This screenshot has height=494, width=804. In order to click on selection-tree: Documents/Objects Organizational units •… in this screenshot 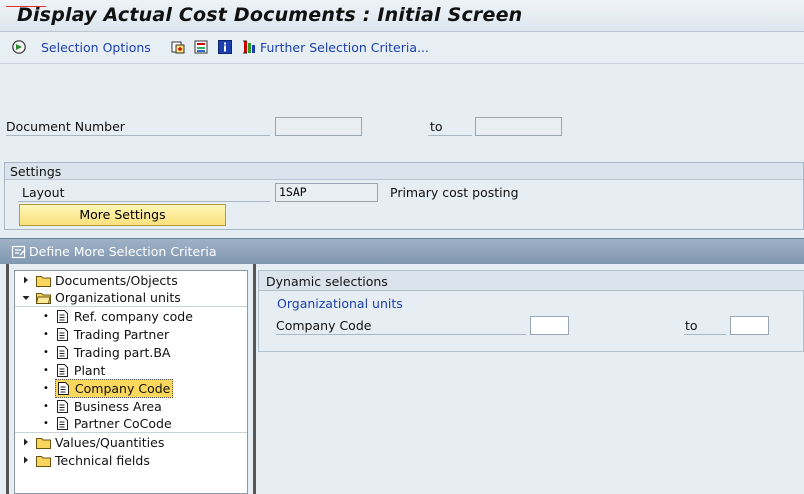, I will do `click(131, 382)`.